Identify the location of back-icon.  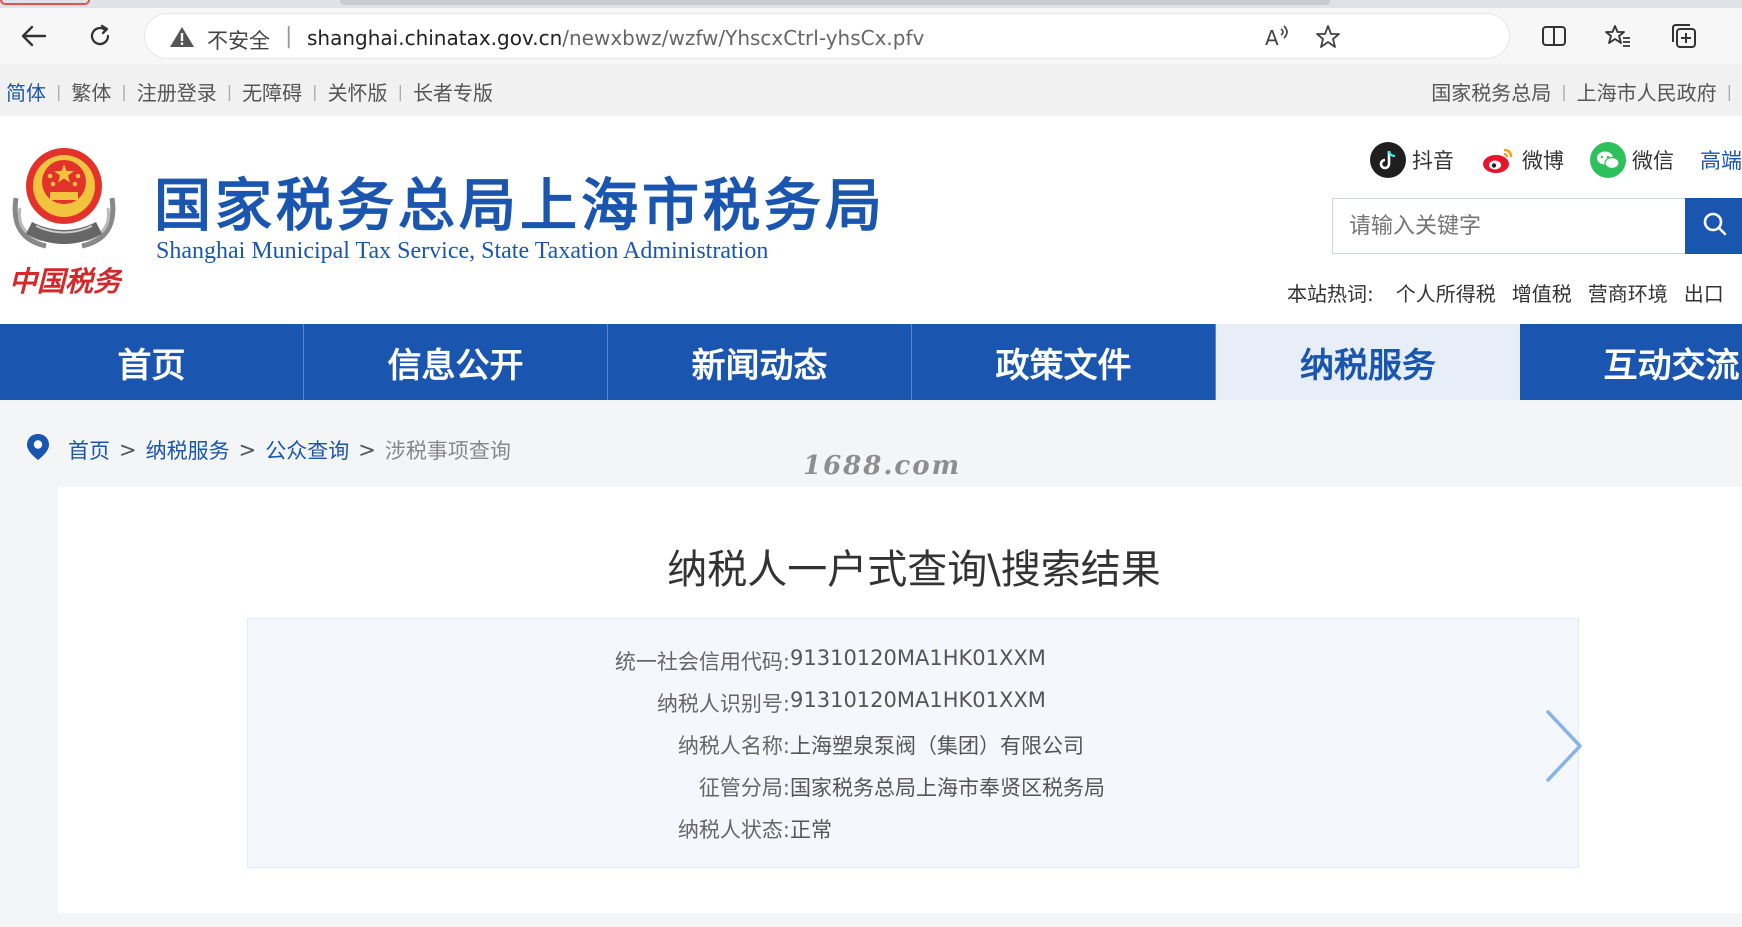
(34, 36).